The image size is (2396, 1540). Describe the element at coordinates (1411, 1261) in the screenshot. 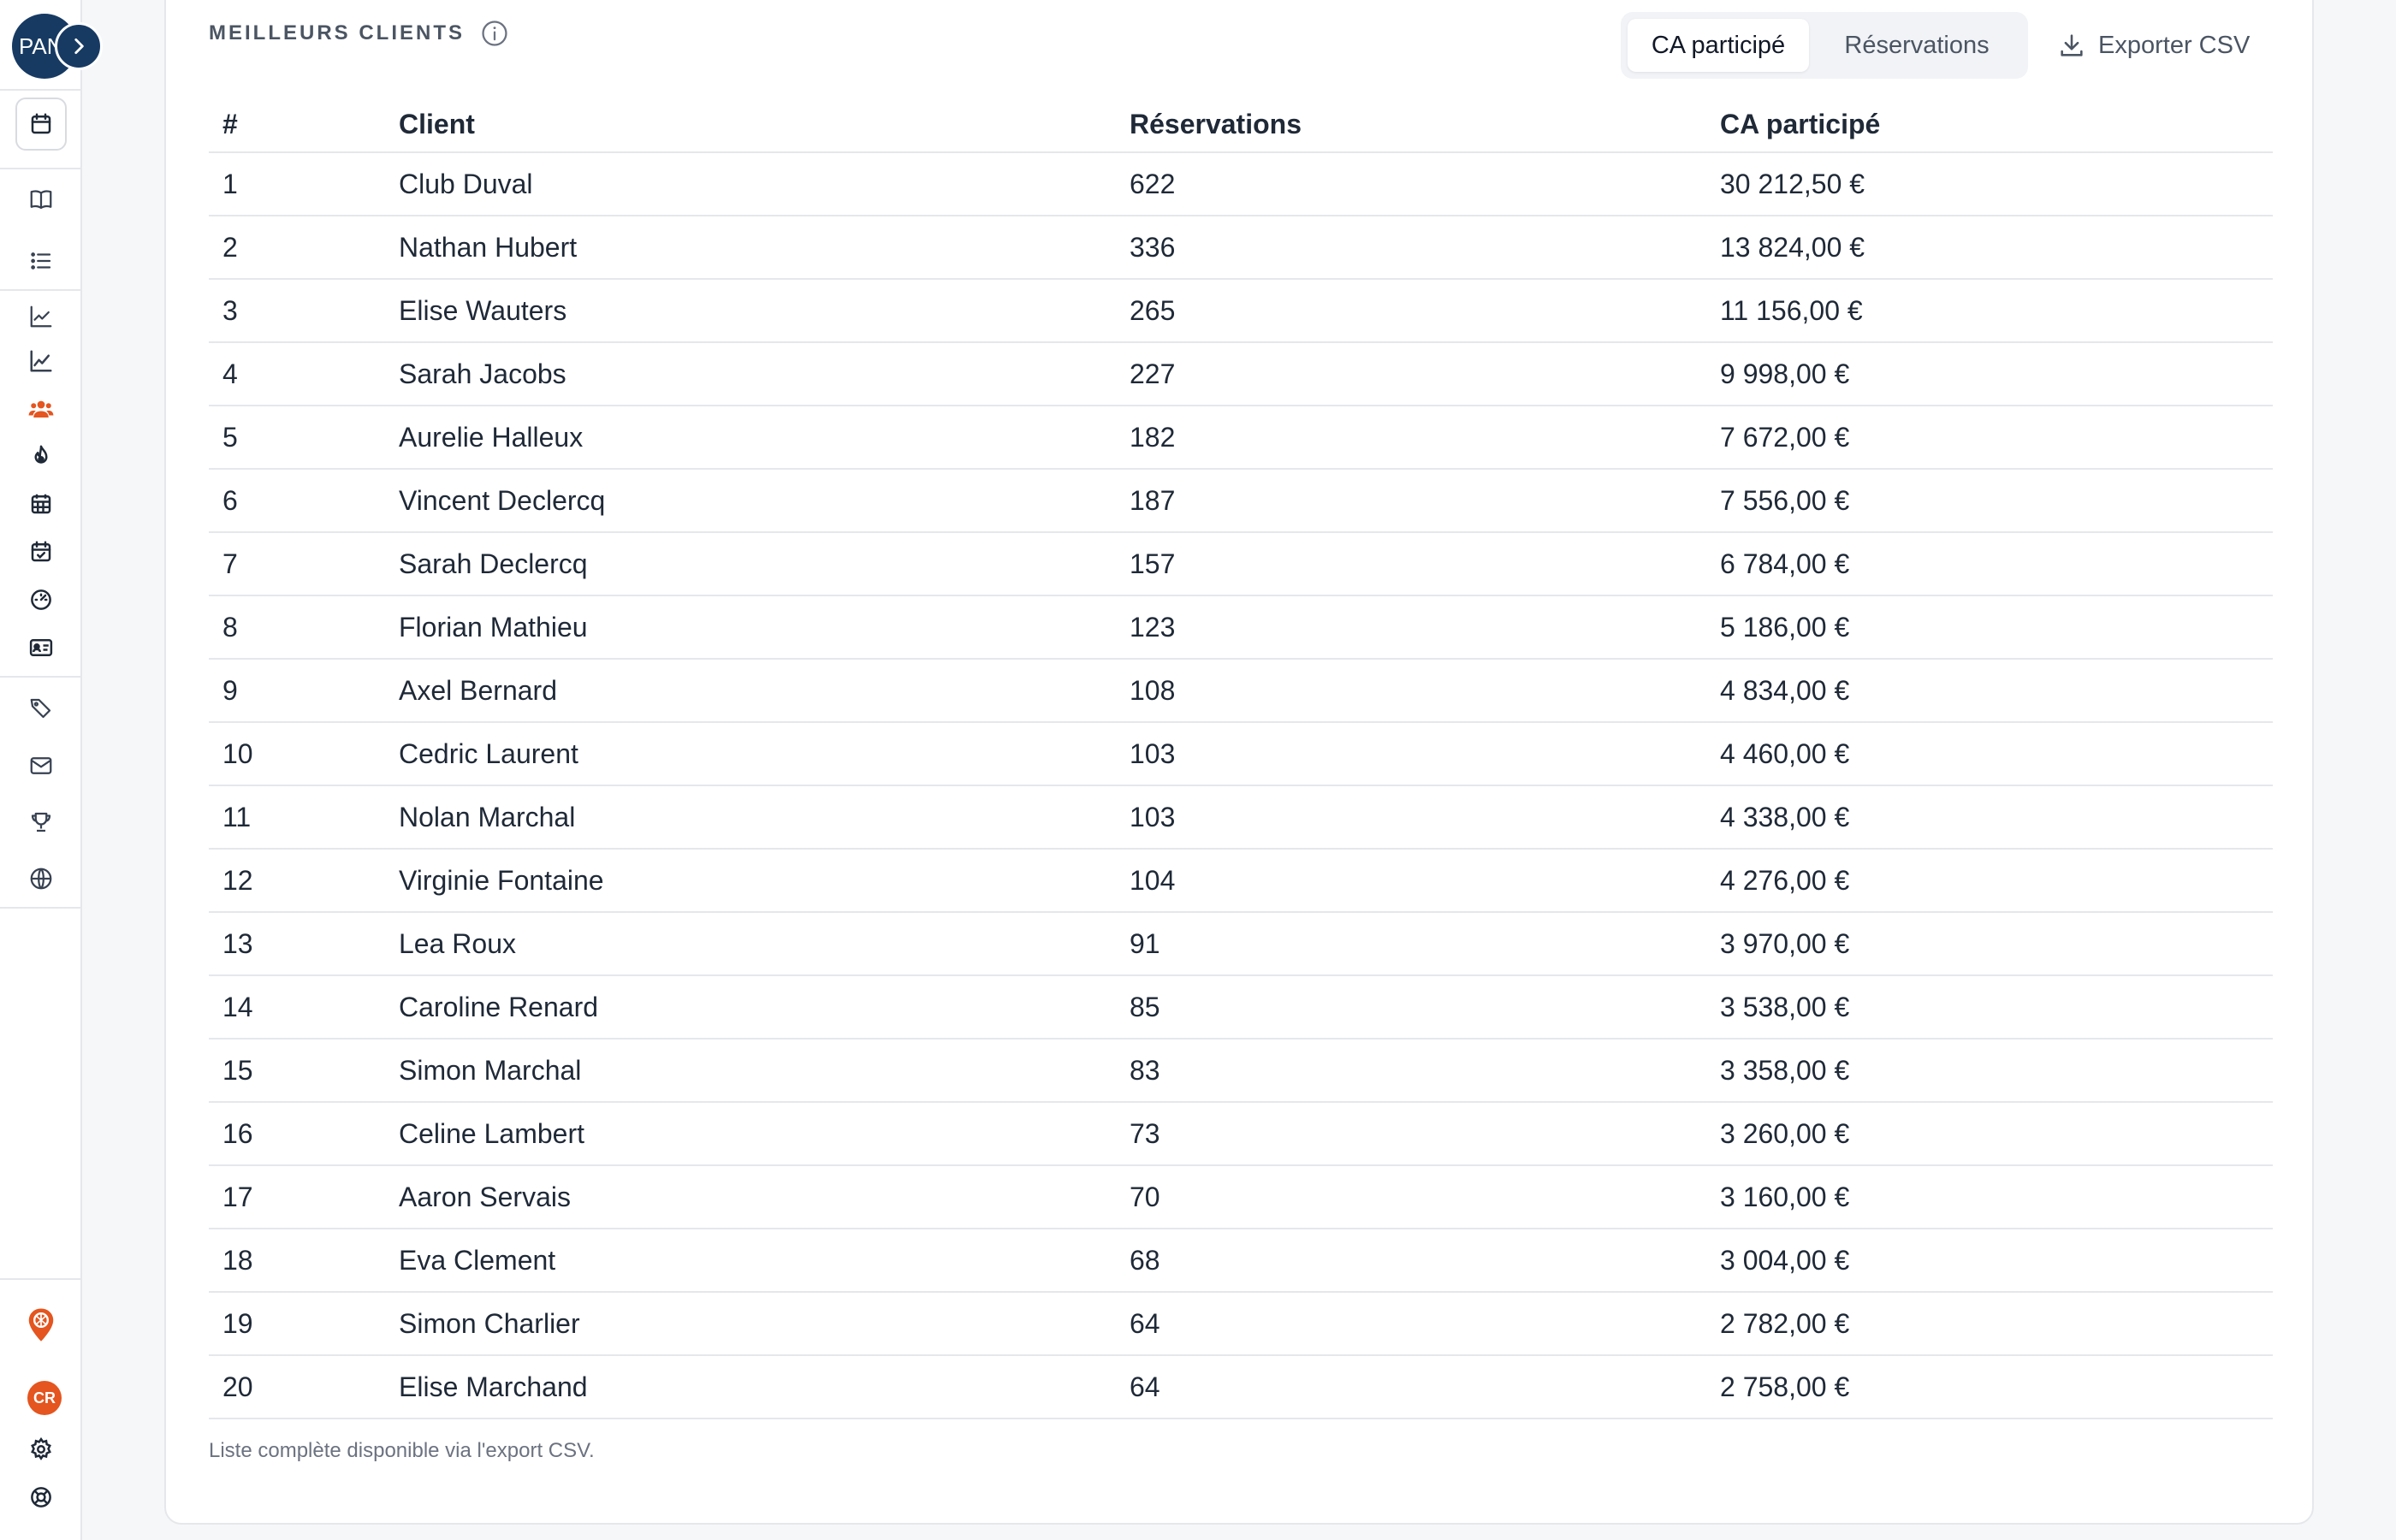

I see `reservations-cell: 68` at that location.